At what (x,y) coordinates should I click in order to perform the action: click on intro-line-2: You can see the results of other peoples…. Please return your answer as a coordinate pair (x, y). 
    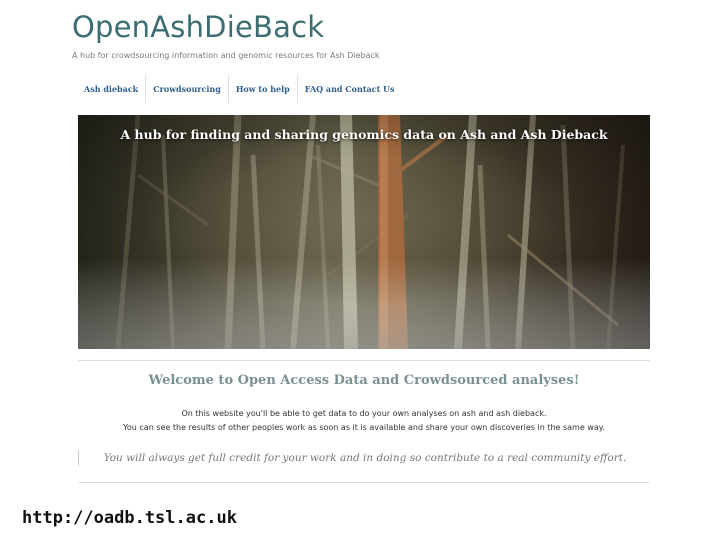
    Looking at the image, I should click on (364, 427).